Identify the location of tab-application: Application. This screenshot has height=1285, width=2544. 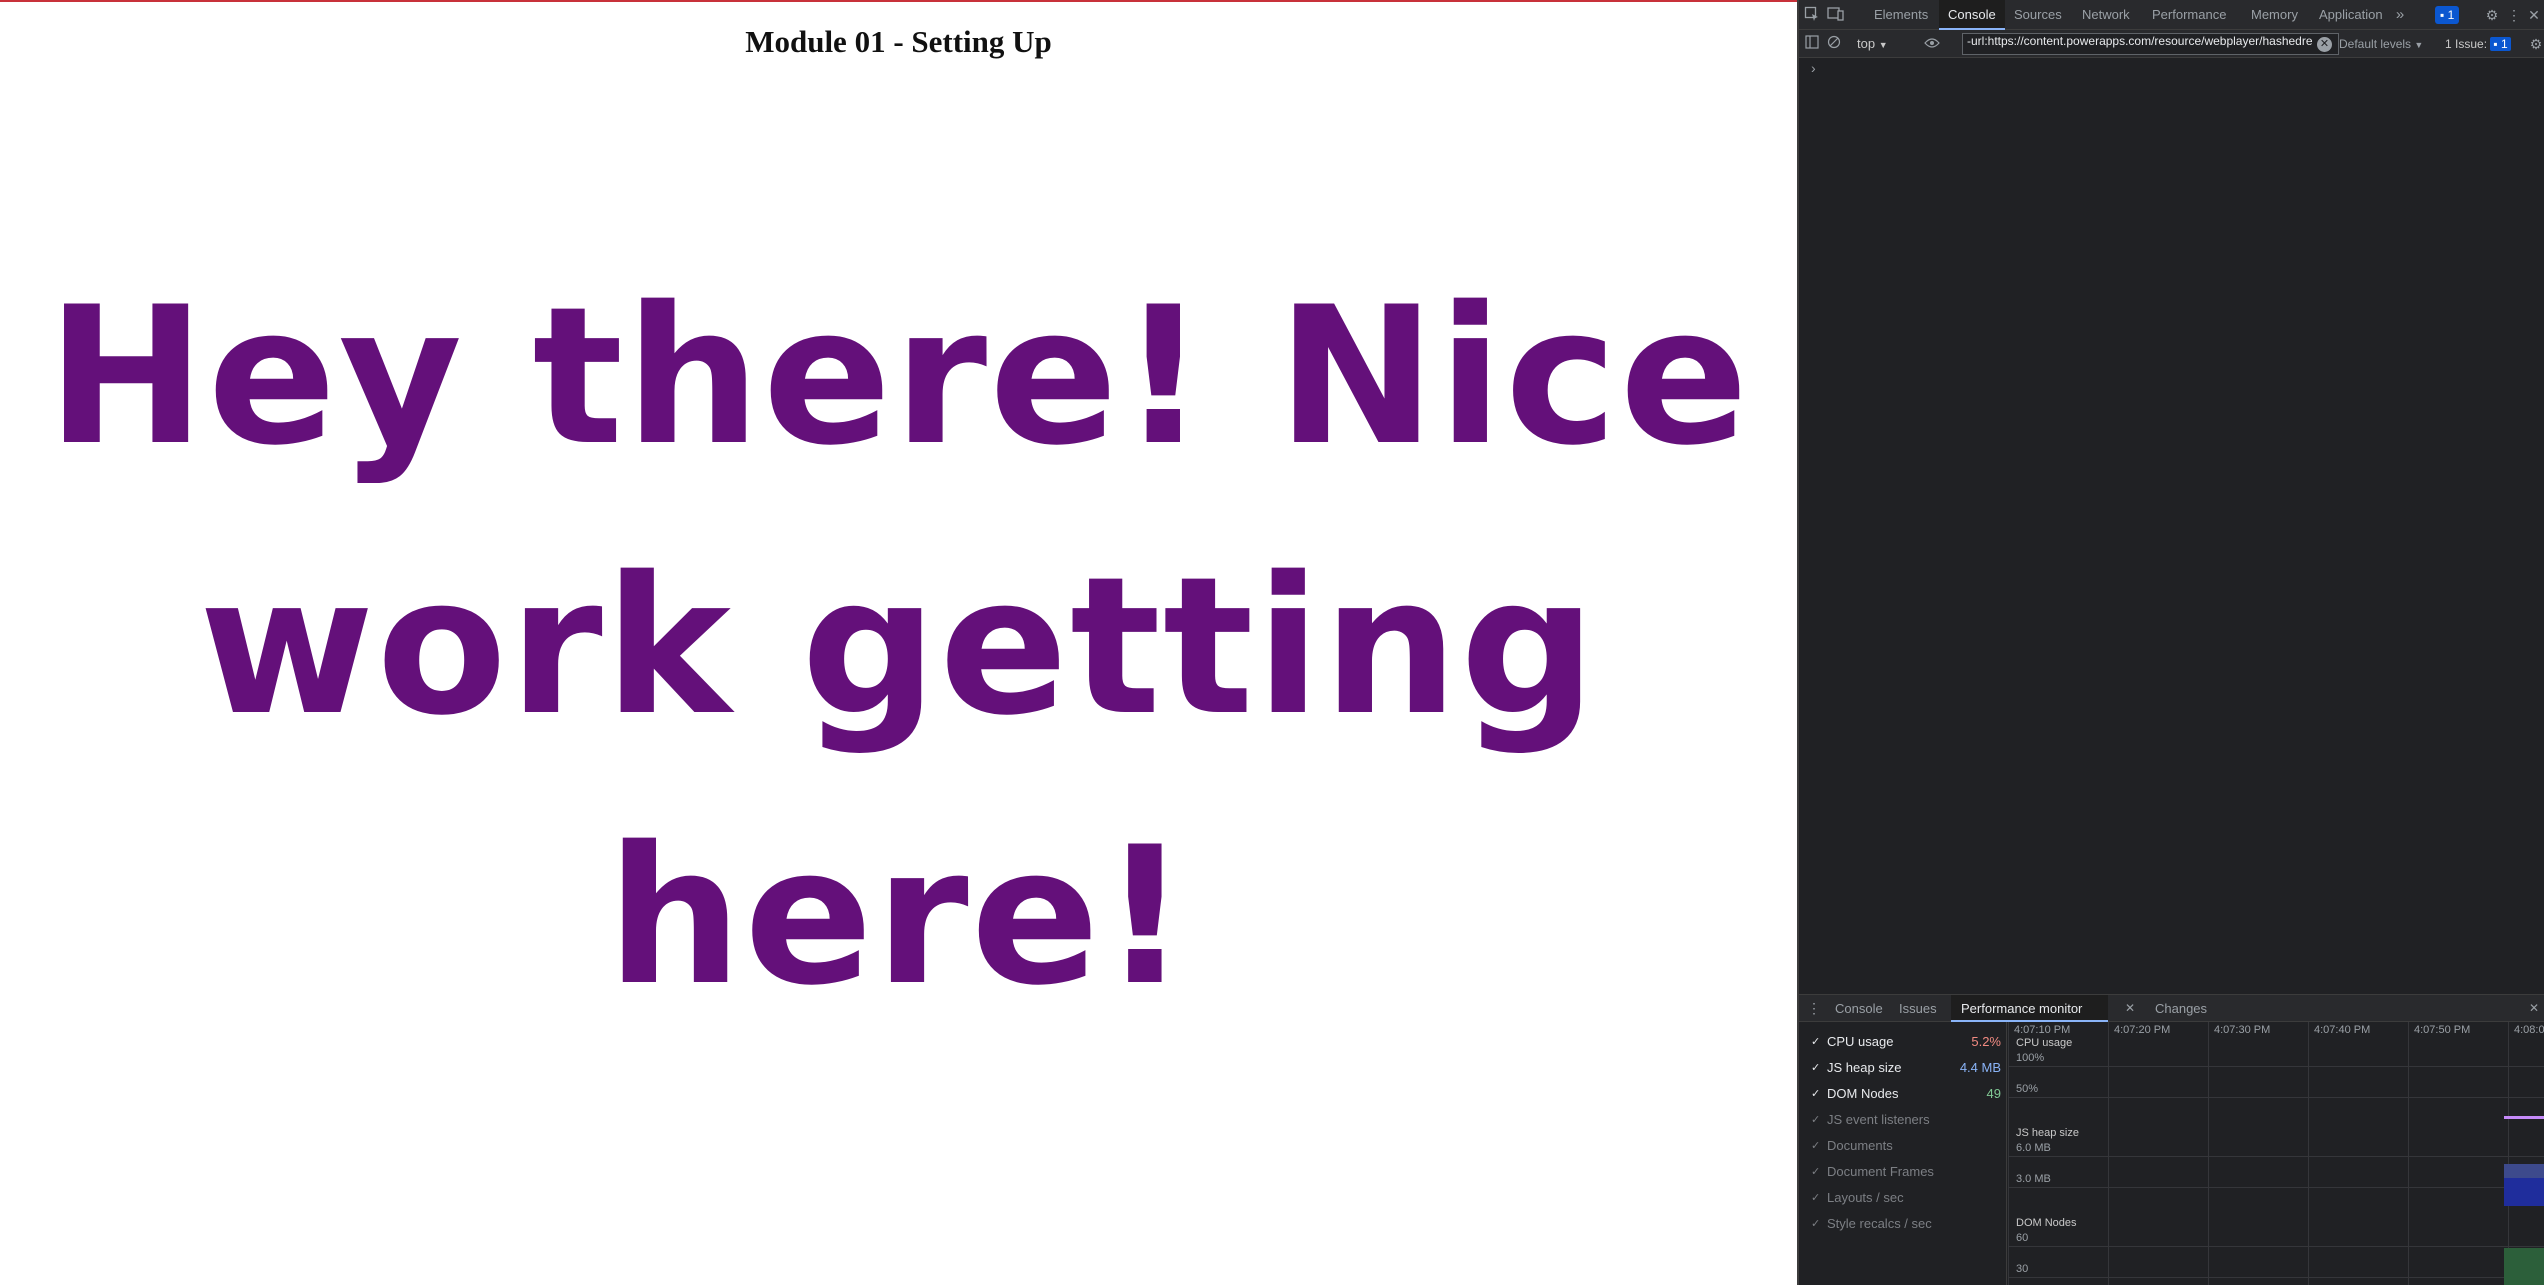
(2351, 15).